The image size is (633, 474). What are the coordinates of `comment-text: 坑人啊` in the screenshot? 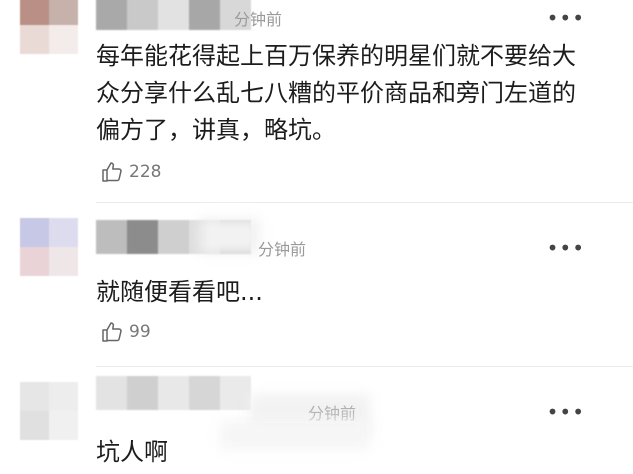 It's located at (132, 452).